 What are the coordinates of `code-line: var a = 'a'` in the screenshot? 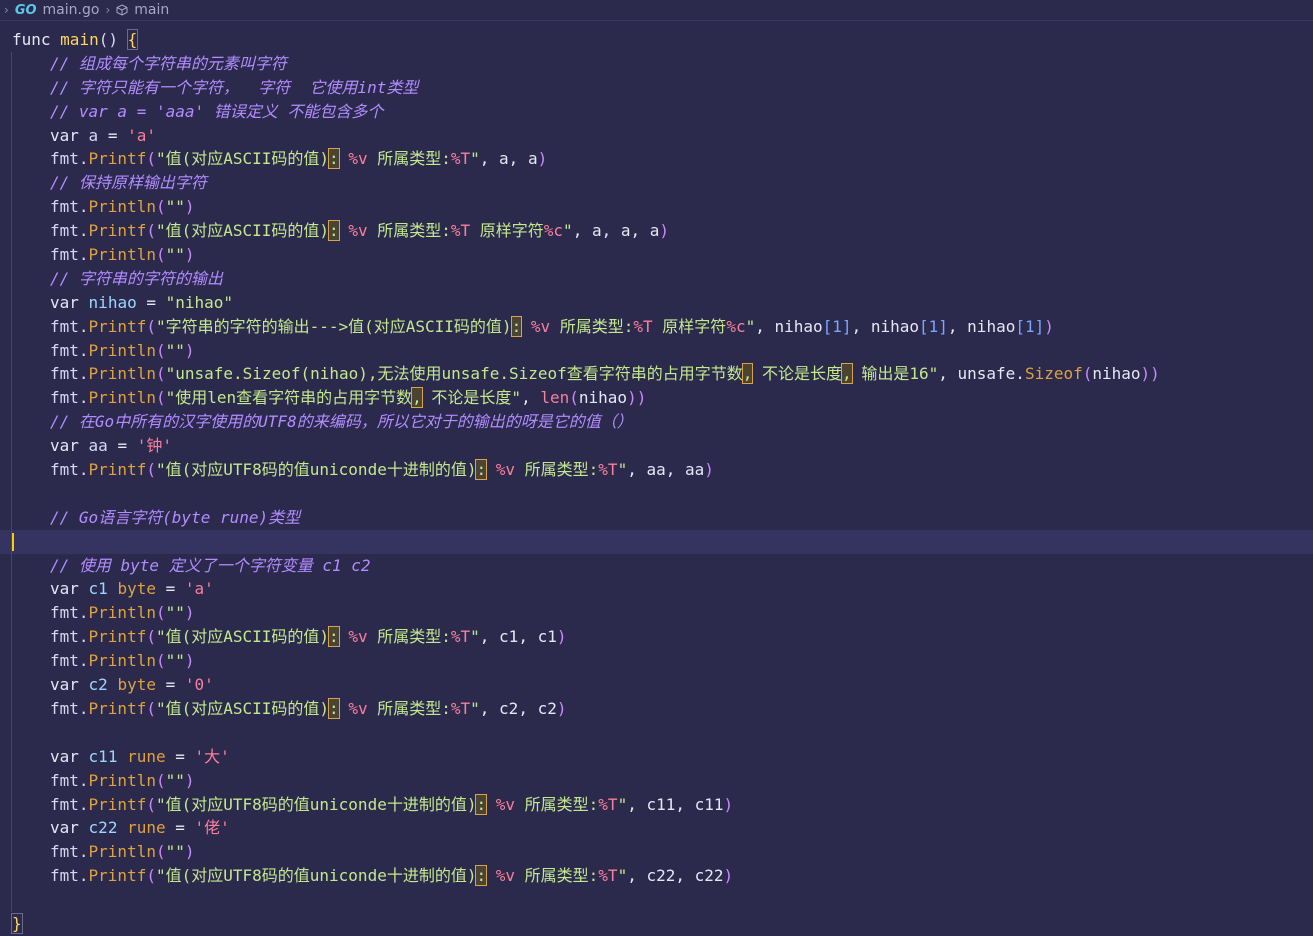 It's located at (656, 135).